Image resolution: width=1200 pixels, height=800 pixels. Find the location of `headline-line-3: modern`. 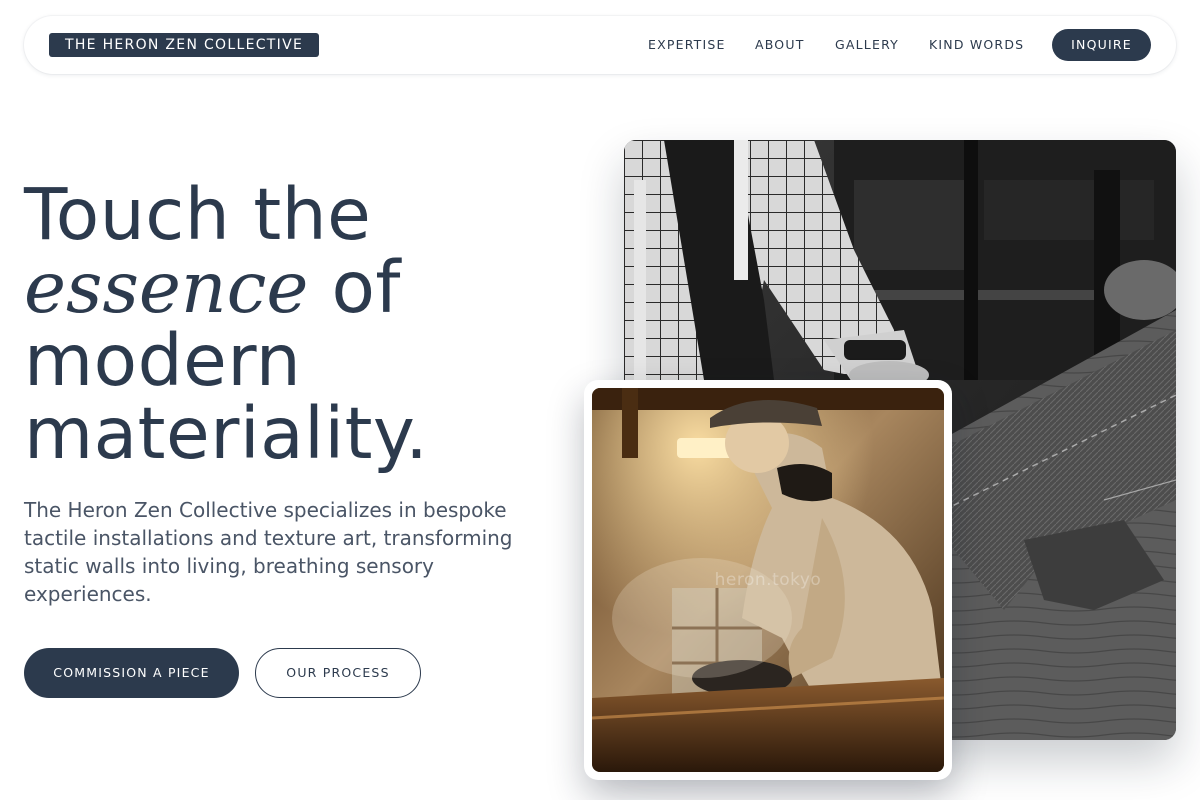

headline-line-3: modern is located at coordinates (163, 360).